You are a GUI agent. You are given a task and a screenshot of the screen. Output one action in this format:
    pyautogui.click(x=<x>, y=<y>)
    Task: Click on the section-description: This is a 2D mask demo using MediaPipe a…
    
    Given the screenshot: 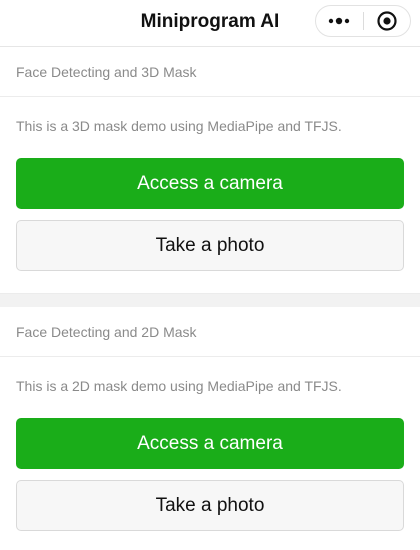 What is the action you would take?
    pyautogui.click(x=179, y=385)
    